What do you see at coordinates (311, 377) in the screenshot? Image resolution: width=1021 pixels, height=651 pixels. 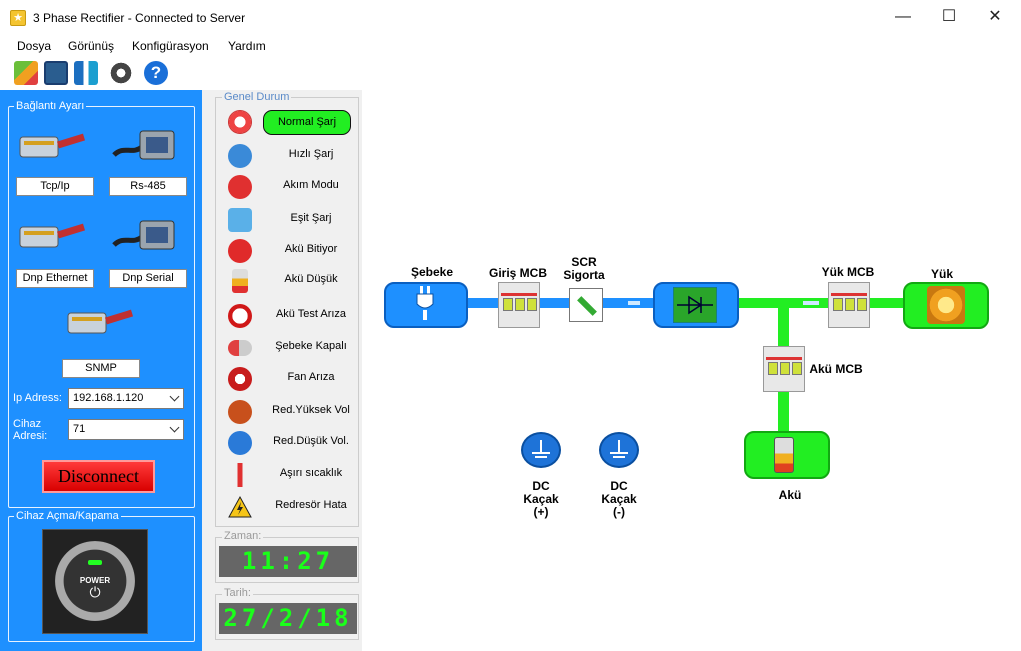 I see `status-label: Fan Arıza` at bounding box center [311, 377].